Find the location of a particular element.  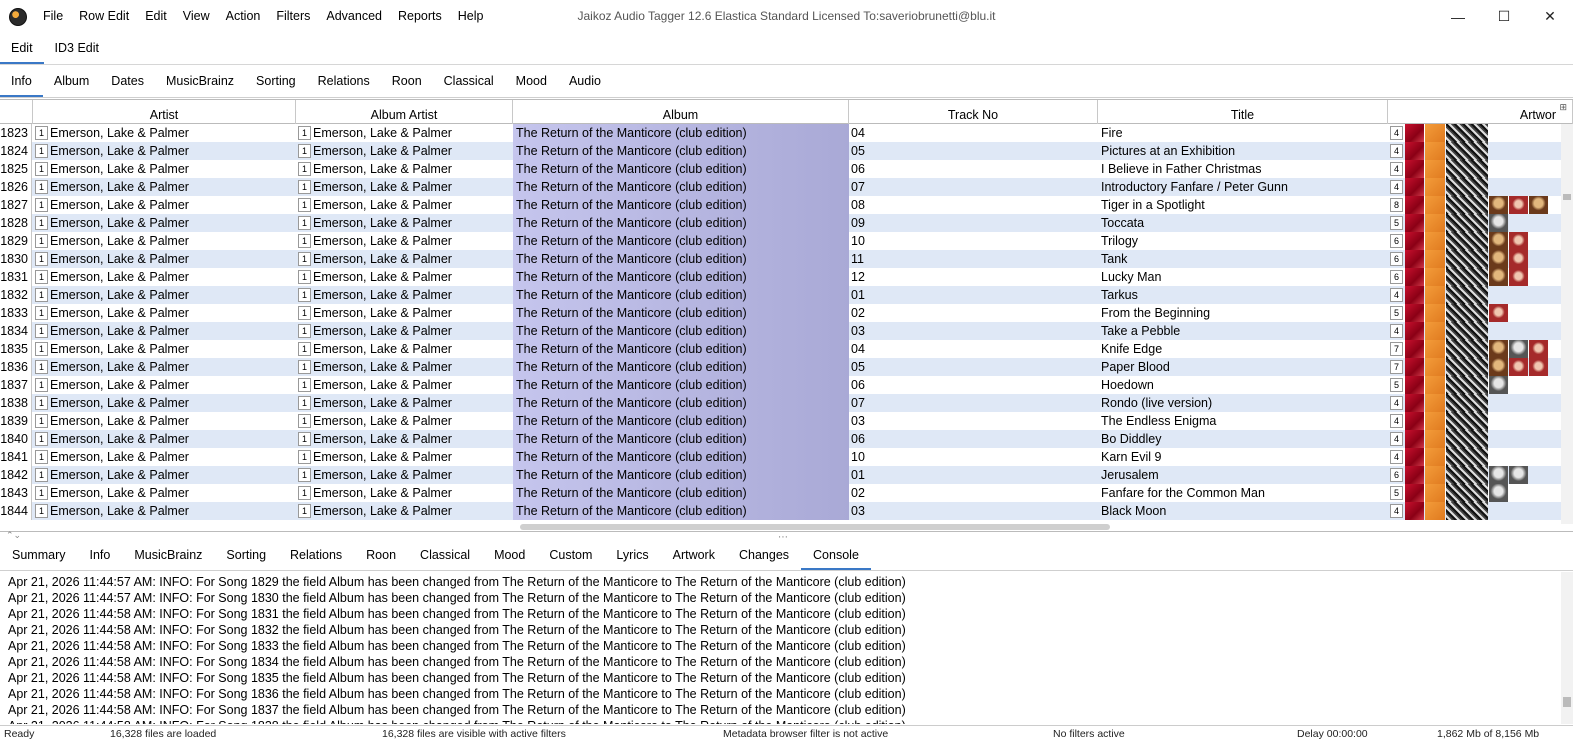

table-vertical-scrollbar is located at coordinates (1567, 324).